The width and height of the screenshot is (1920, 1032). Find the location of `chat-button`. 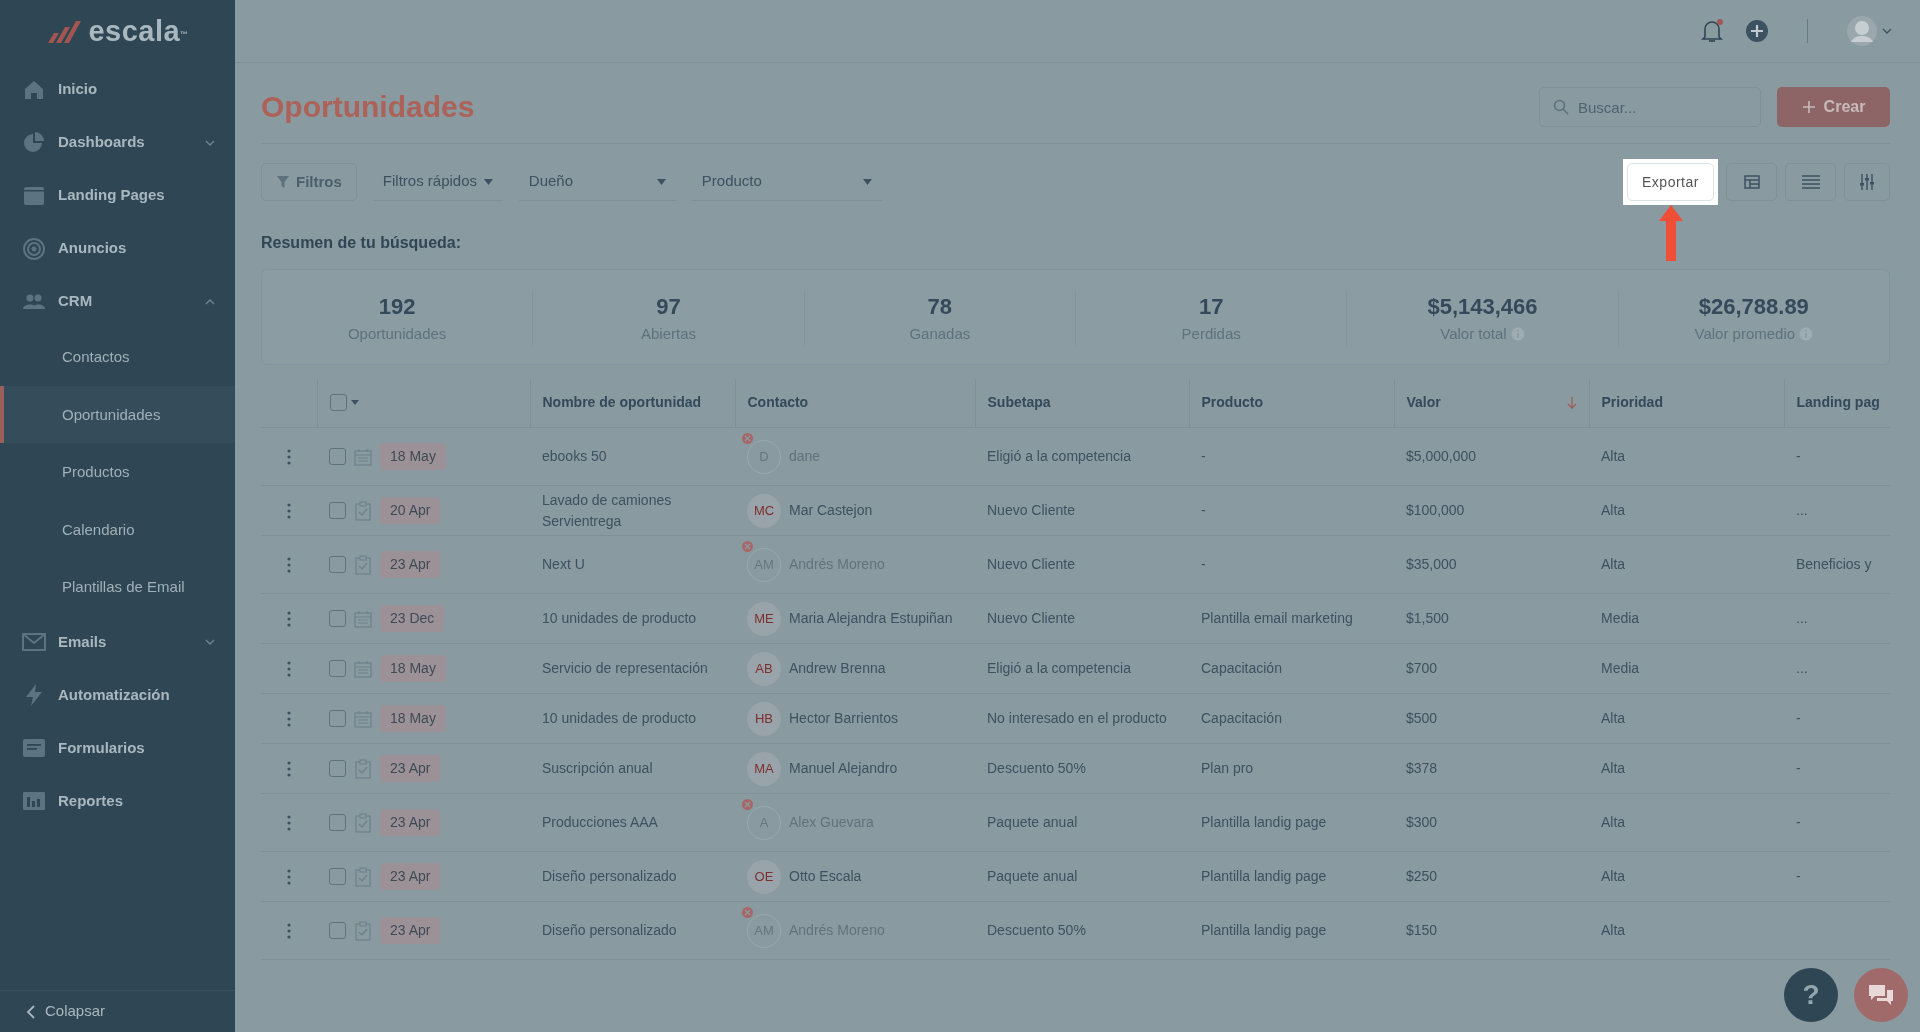

chat-button is located at coordinates (1881, 995).